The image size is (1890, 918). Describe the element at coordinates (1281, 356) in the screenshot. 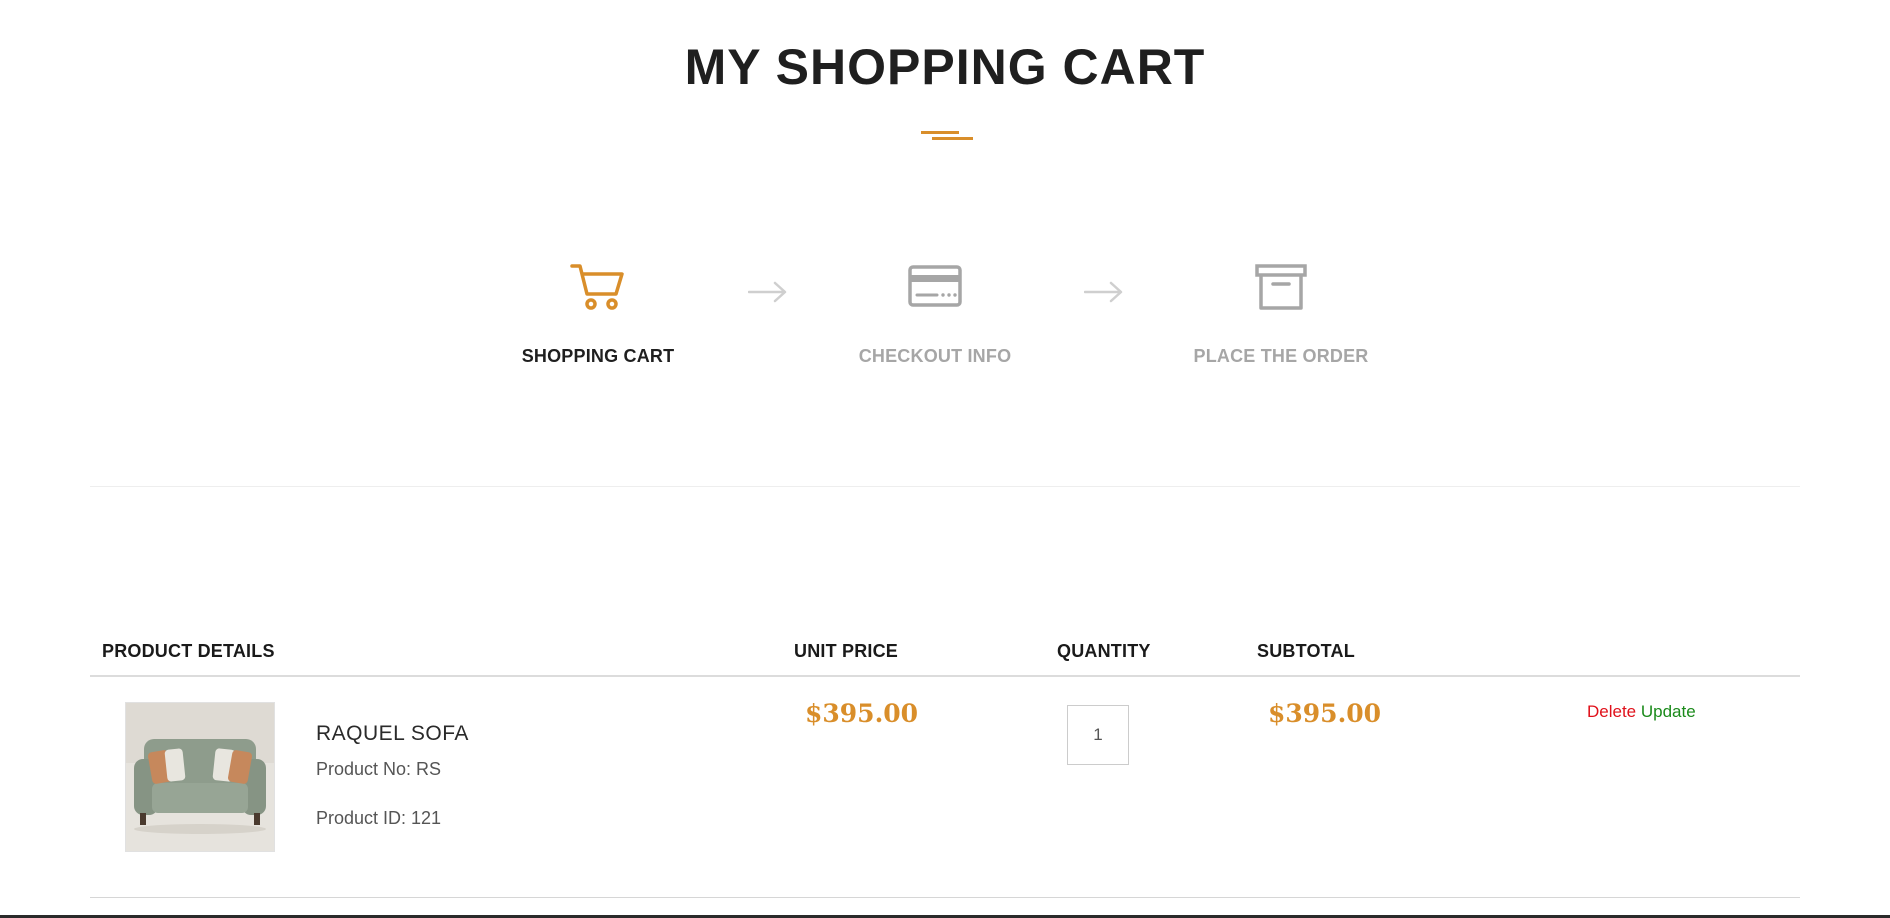

I see `step-label: PLACE THE ORDER` at that location.